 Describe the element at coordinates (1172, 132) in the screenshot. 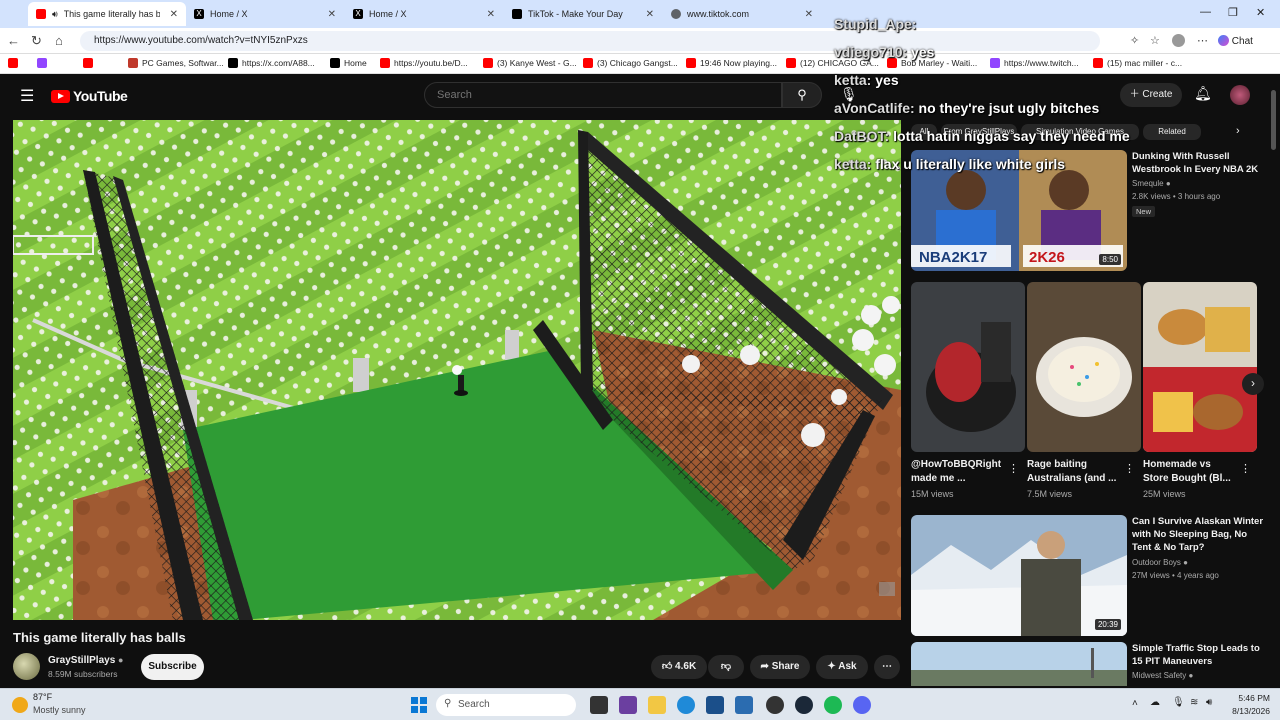

I see `chip-related: Related` at that location.